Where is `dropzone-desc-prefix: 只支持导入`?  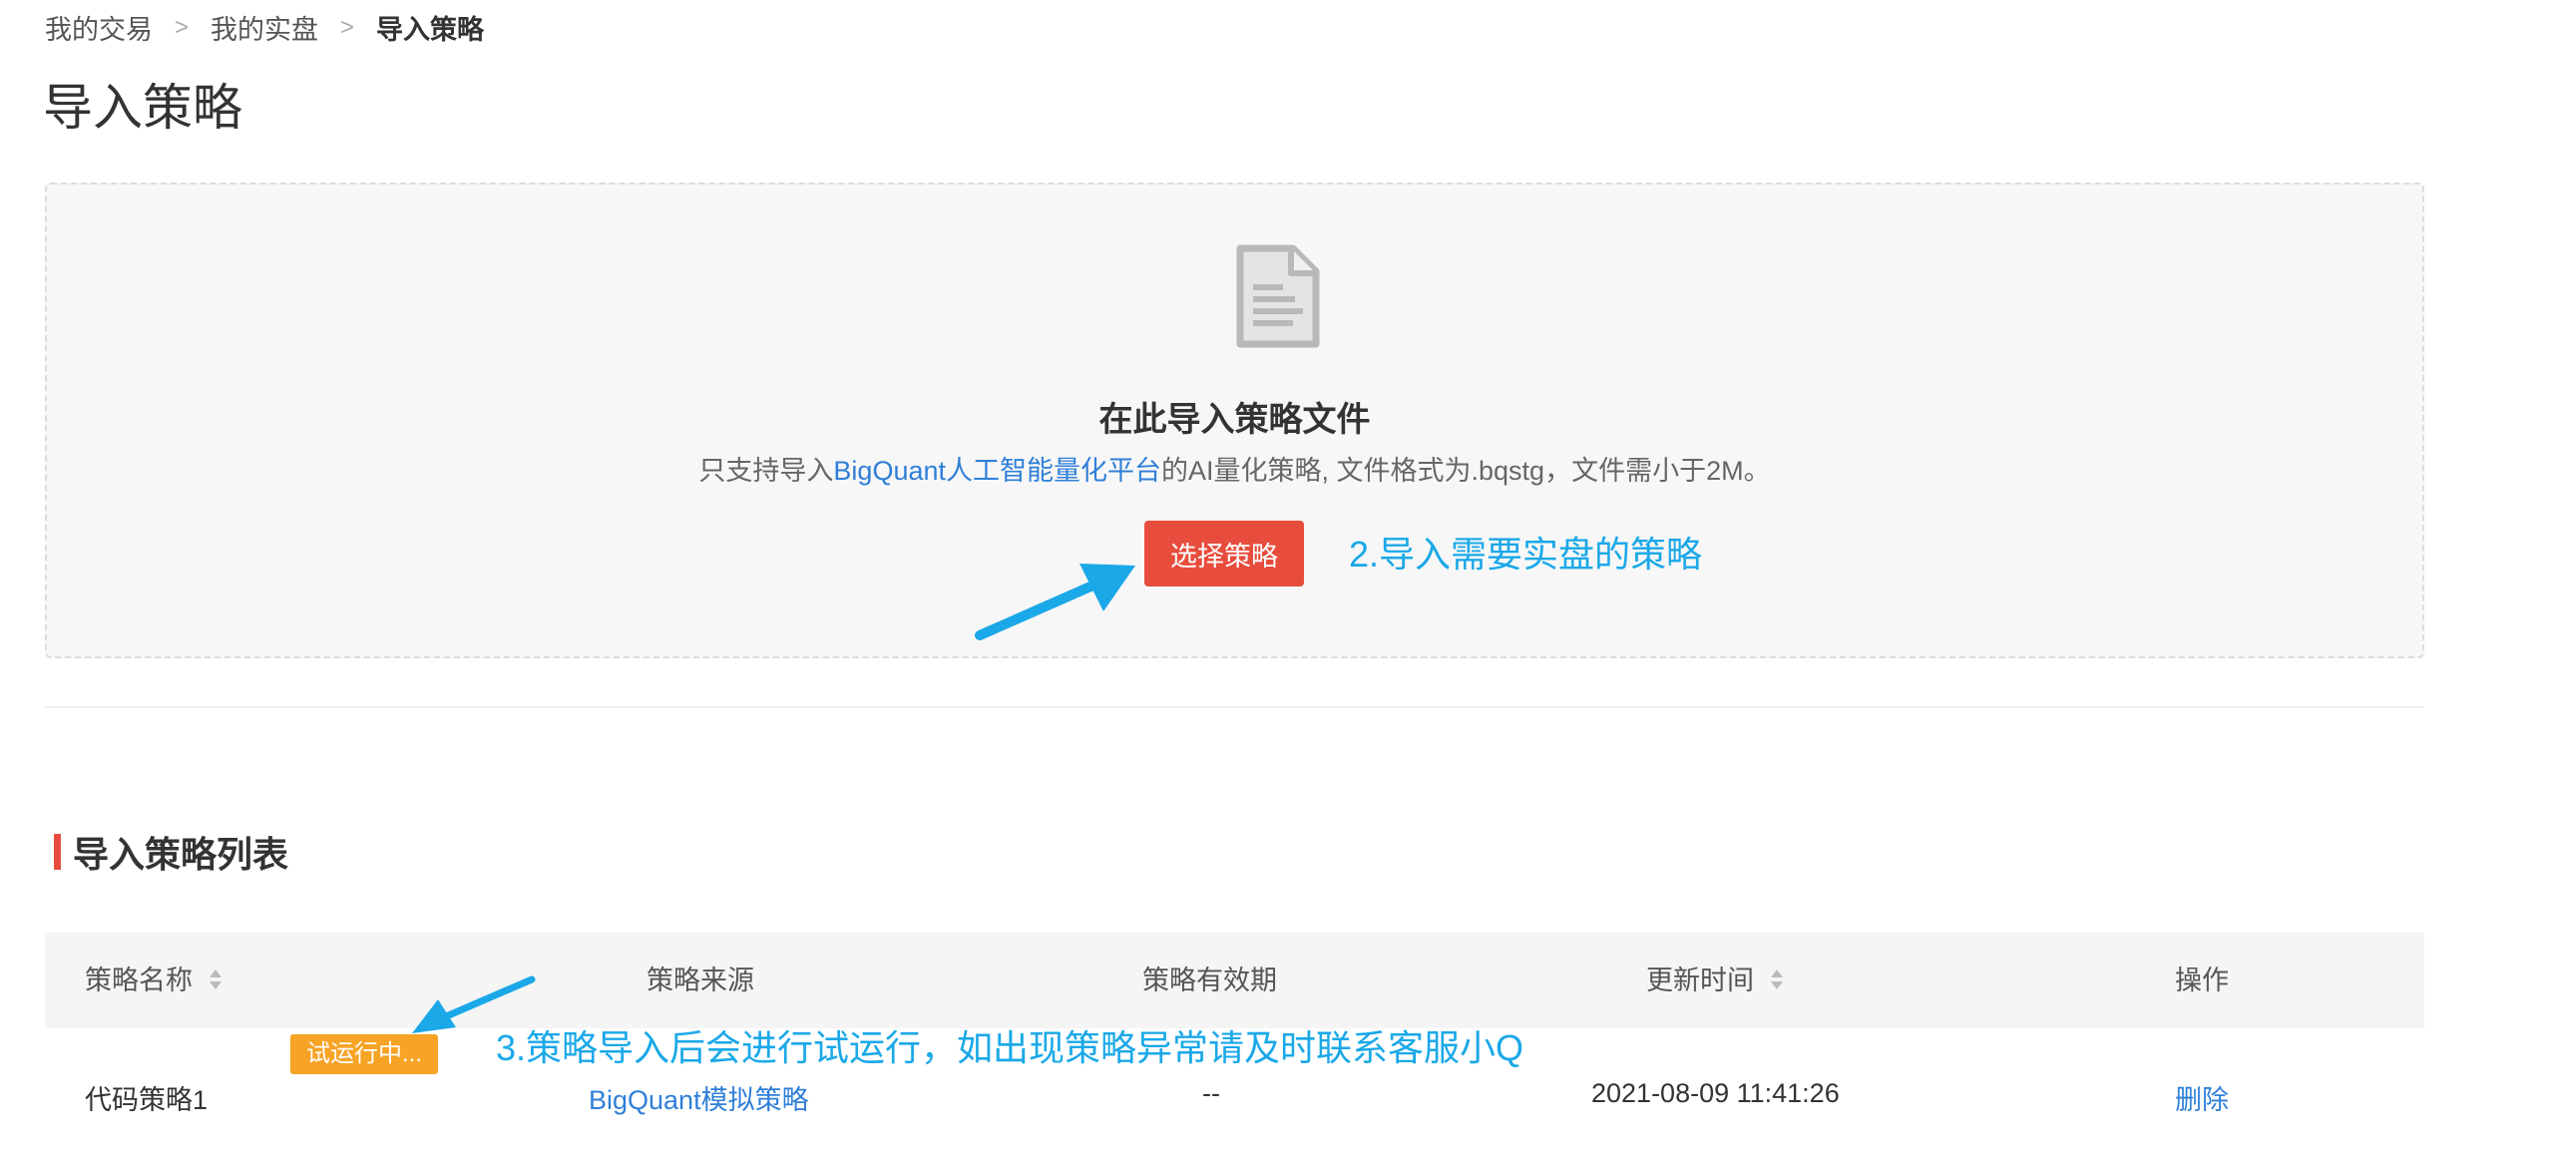
dropzone-desc-prefix: 只支持导入 is located at coordinates (766, 471).